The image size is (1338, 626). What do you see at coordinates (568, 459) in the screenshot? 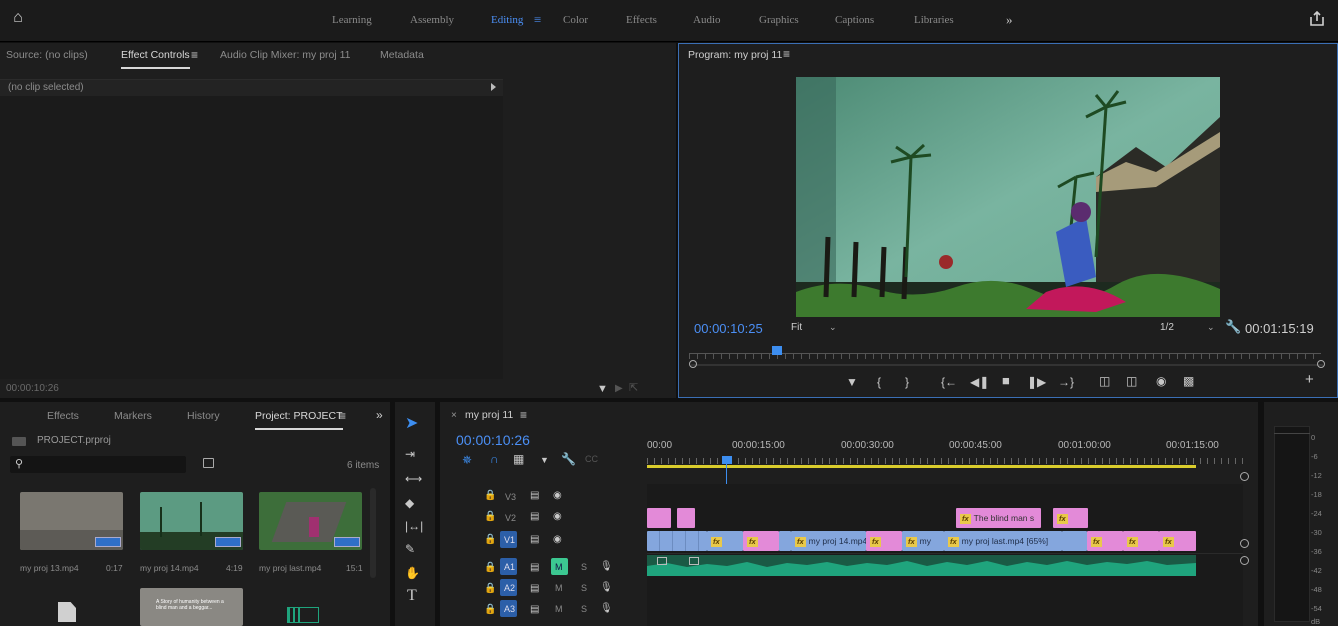
I see `timeline-settings-icon: 🔧` at bounding box center [568, 459].